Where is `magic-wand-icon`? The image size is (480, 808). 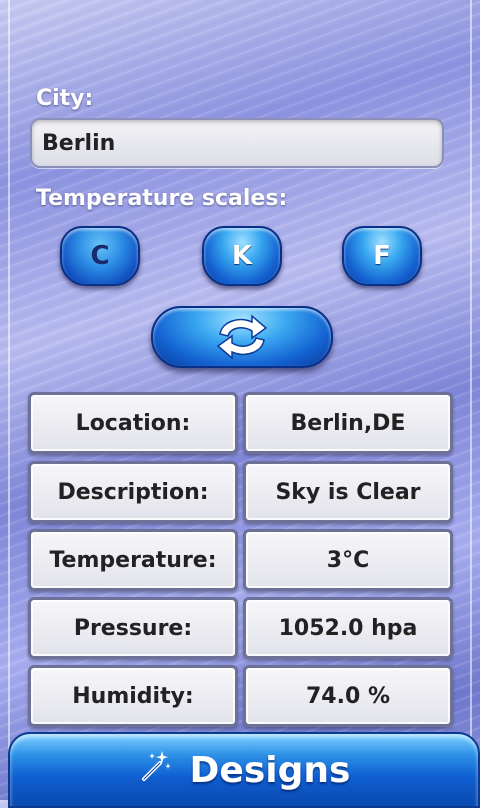
magic-wand-icon is located at coordinates (155, 770).